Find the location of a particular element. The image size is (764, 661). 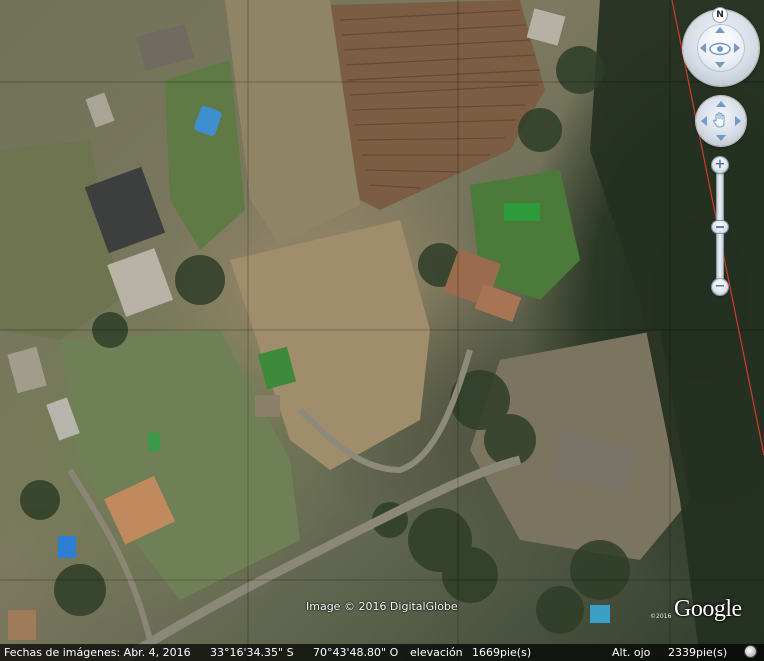

look-right-arrow-icon is located at coordinates (737, 48).